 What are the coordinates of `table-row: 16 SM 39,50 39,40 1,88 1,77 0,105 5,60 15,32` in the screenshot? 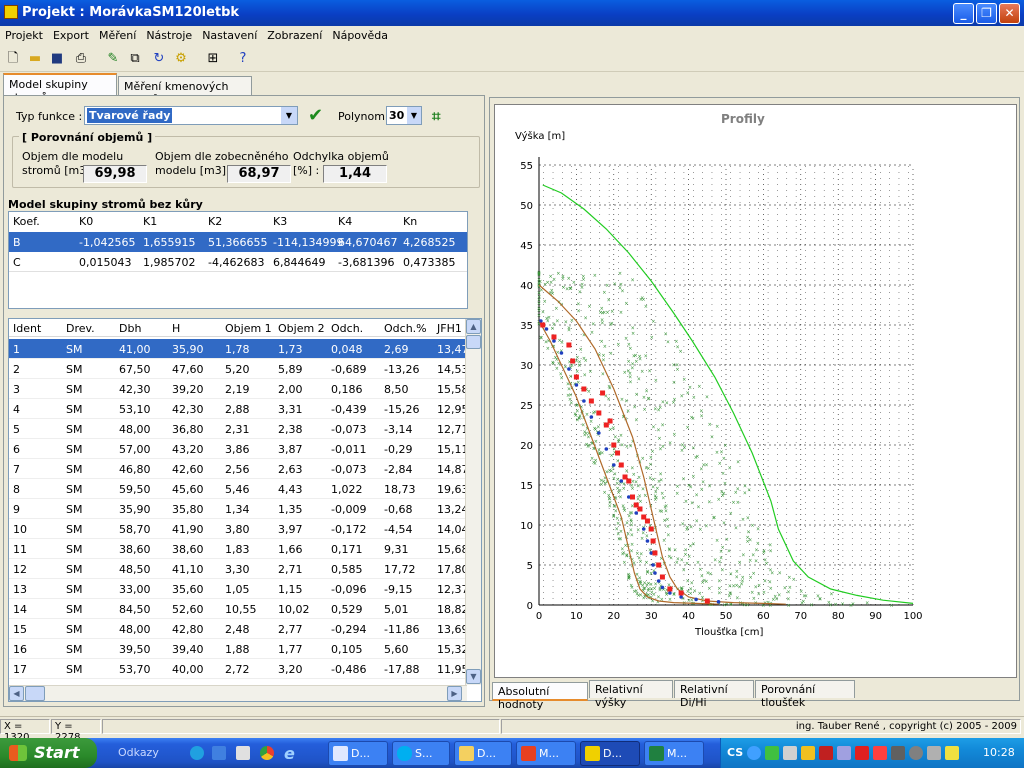 It's located at (237, 649).